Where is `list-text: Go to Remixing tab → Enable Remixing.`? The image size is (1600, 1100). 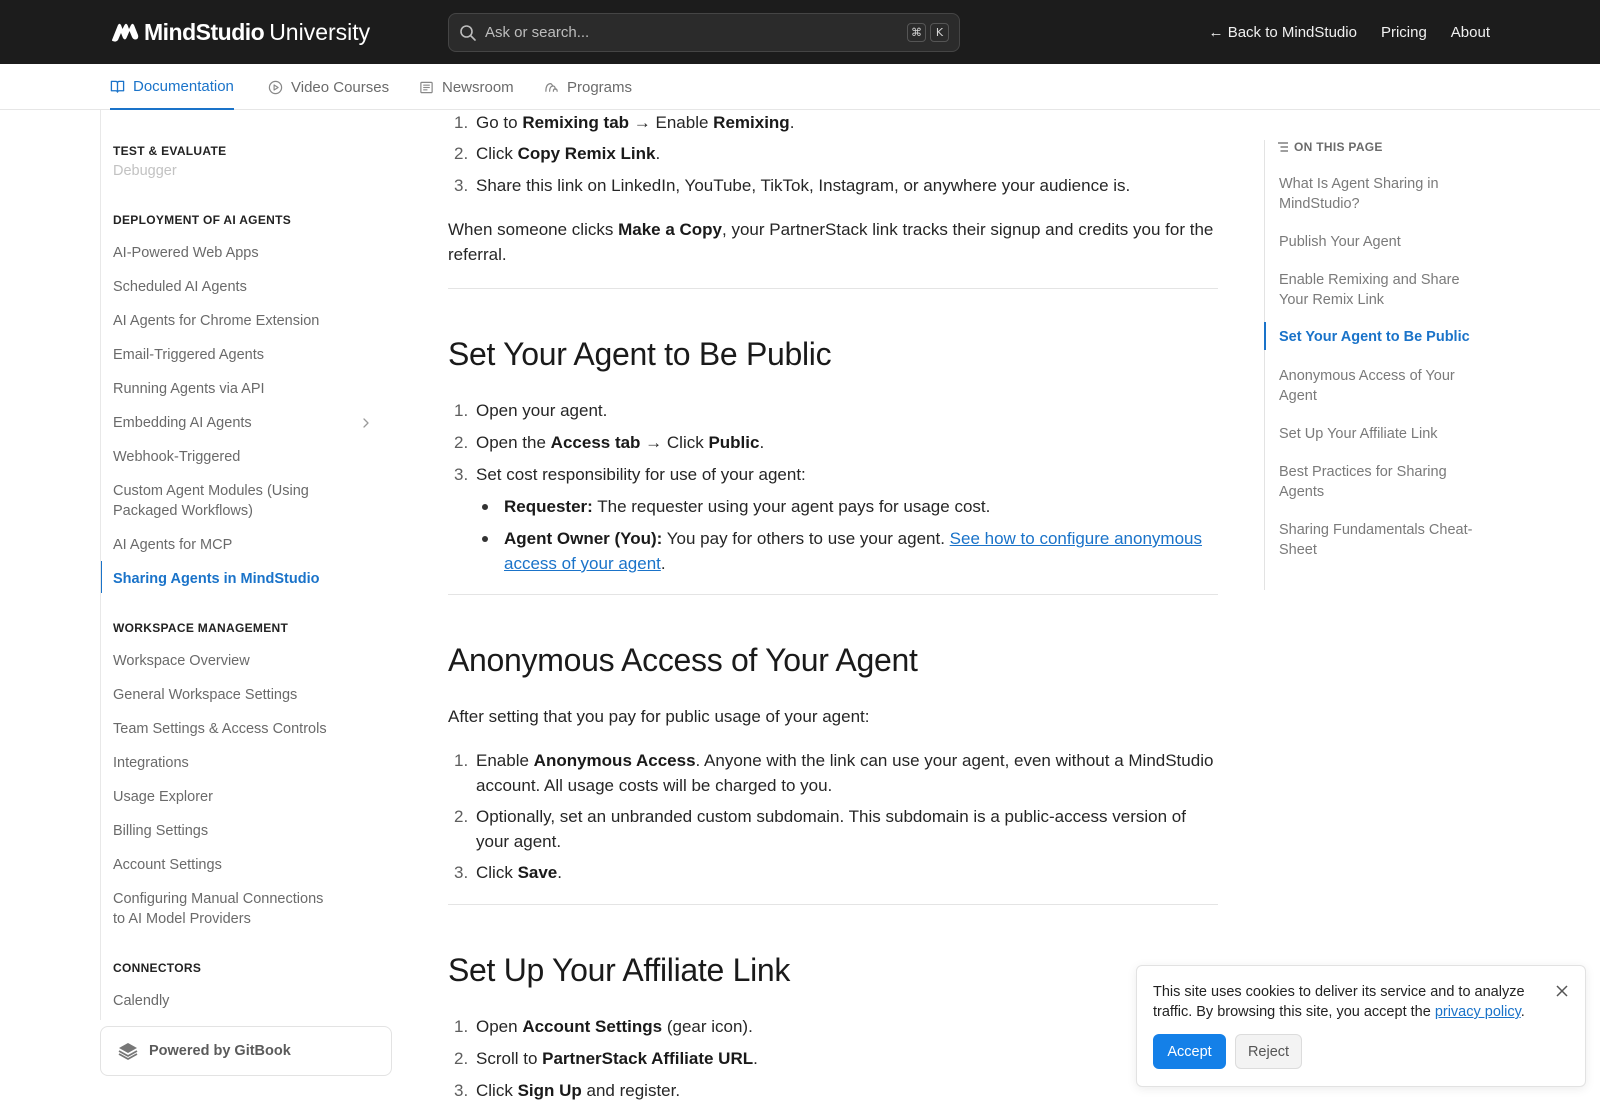 list-text: Go to Remixing tab → Enable Remixing. is located at coordinates (635, 122).